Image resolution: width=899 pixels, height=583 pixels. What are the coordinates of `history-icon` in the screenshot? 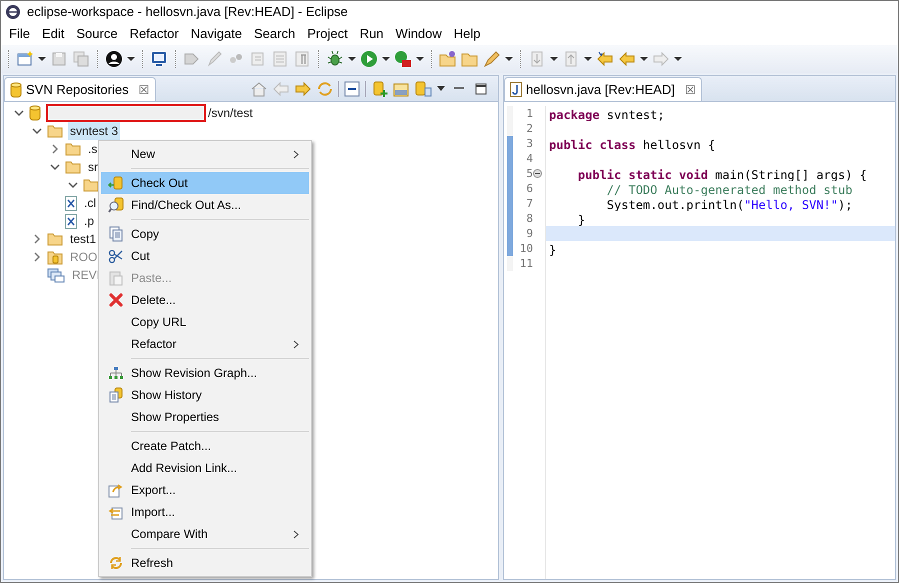 It's located at (116, 395).